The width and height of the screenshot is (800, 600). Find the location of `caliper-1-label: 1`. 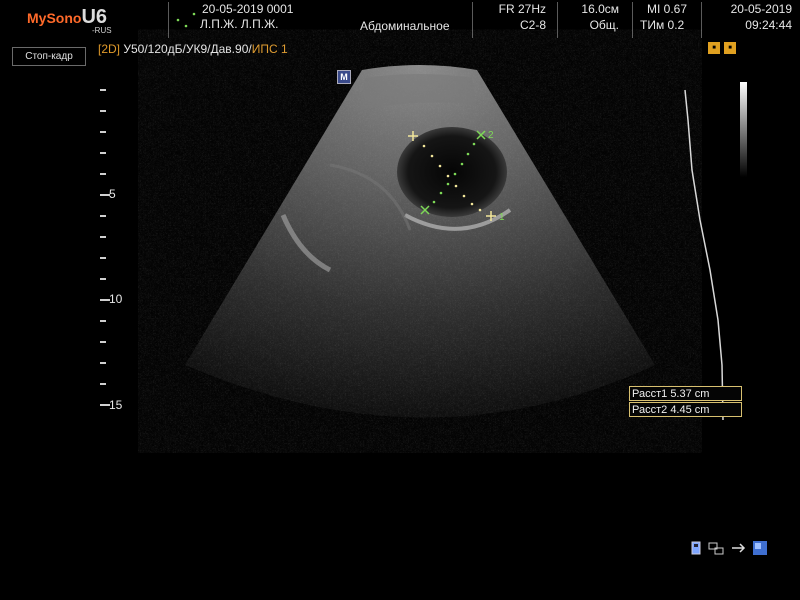

caliper-1-label: 1 is located at coordinates (502, 217).